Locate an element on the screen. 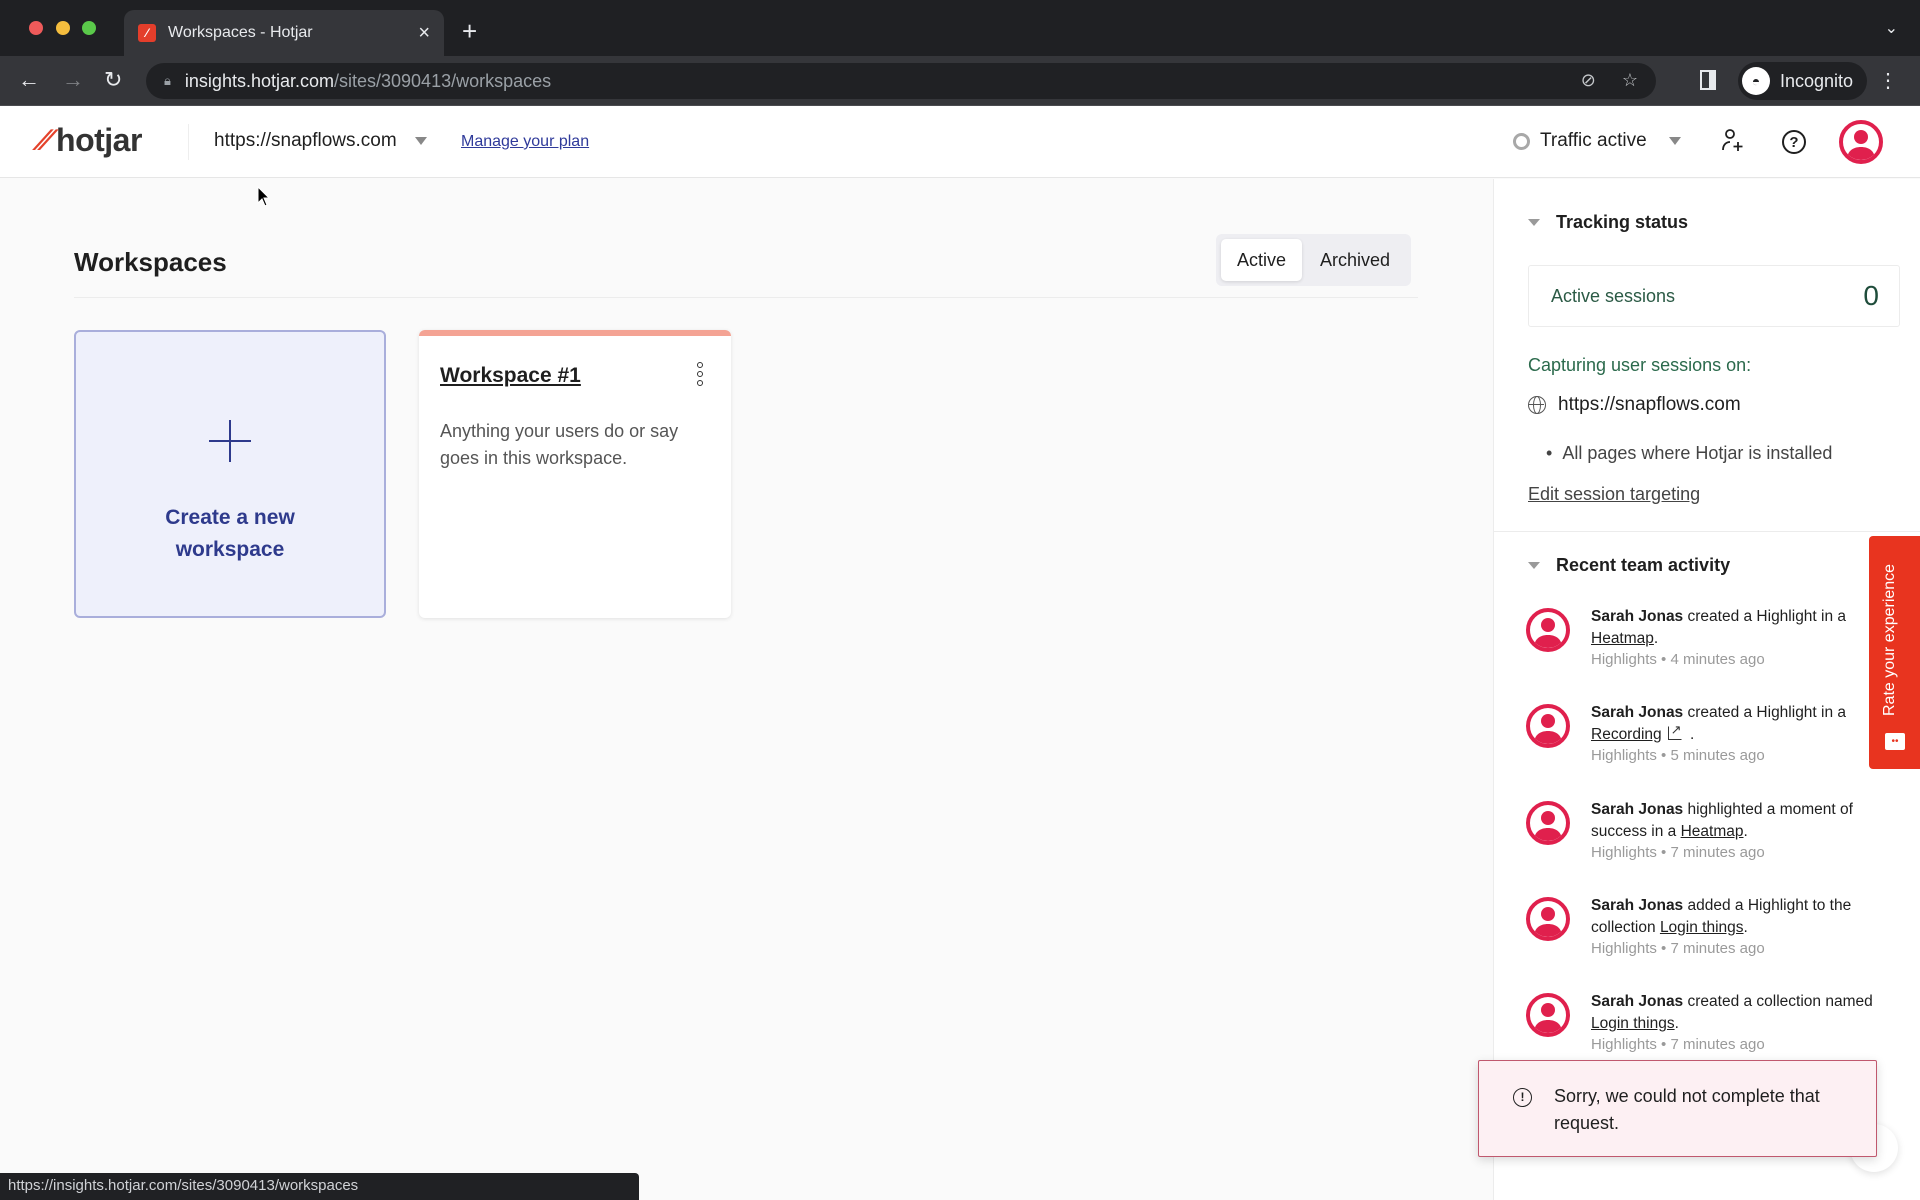 This screenshot has height=1200, width=1920. rate-experience-tab: Rate your experience •• is located at coordinates (1894, 652).